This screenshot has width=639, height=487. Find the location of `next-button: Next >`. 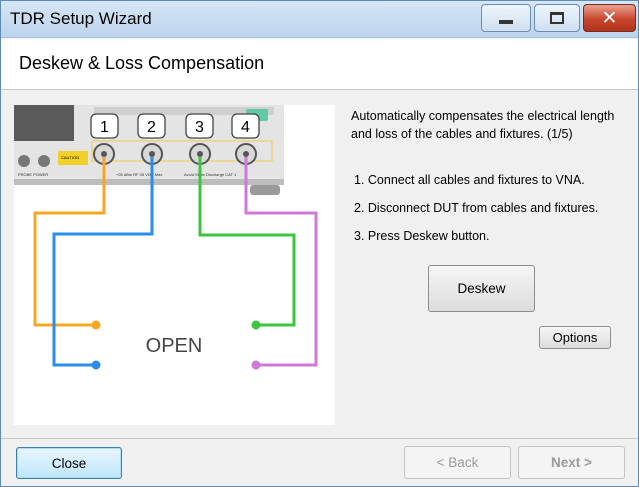

next-button: Next > is located at coordinates (571, 462).